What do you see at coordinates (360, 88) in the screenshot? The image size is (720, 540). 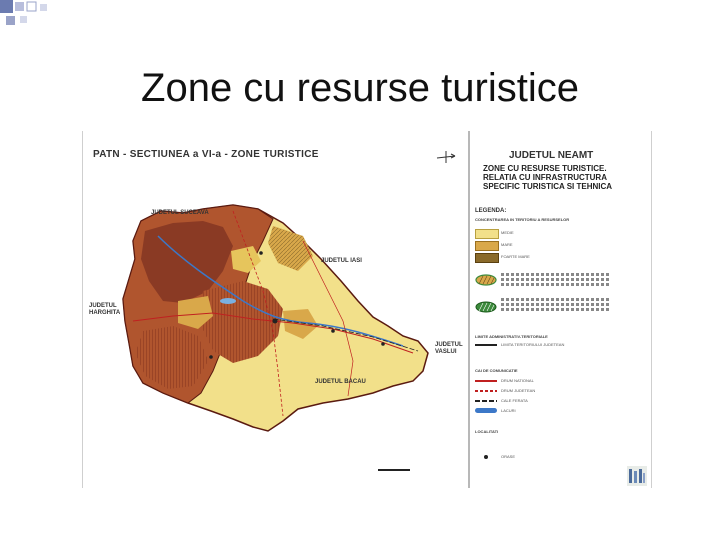 I see `slide-title: Zone cu resurse turistice` at bounding box center [360, 88].